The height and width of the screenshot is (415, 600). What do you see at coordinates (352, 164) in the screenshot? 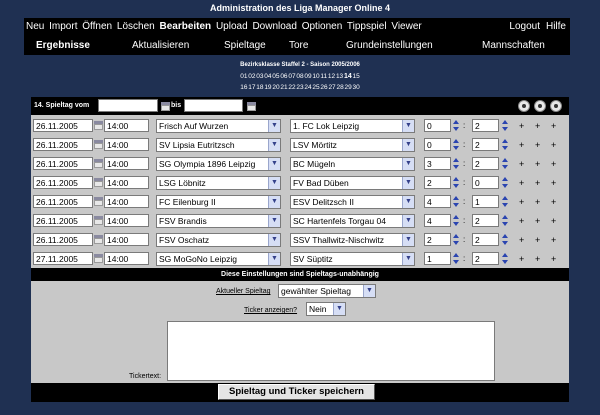
I see `away-team-select: BC Mügeln ▼` at bounding box center [352, 164].